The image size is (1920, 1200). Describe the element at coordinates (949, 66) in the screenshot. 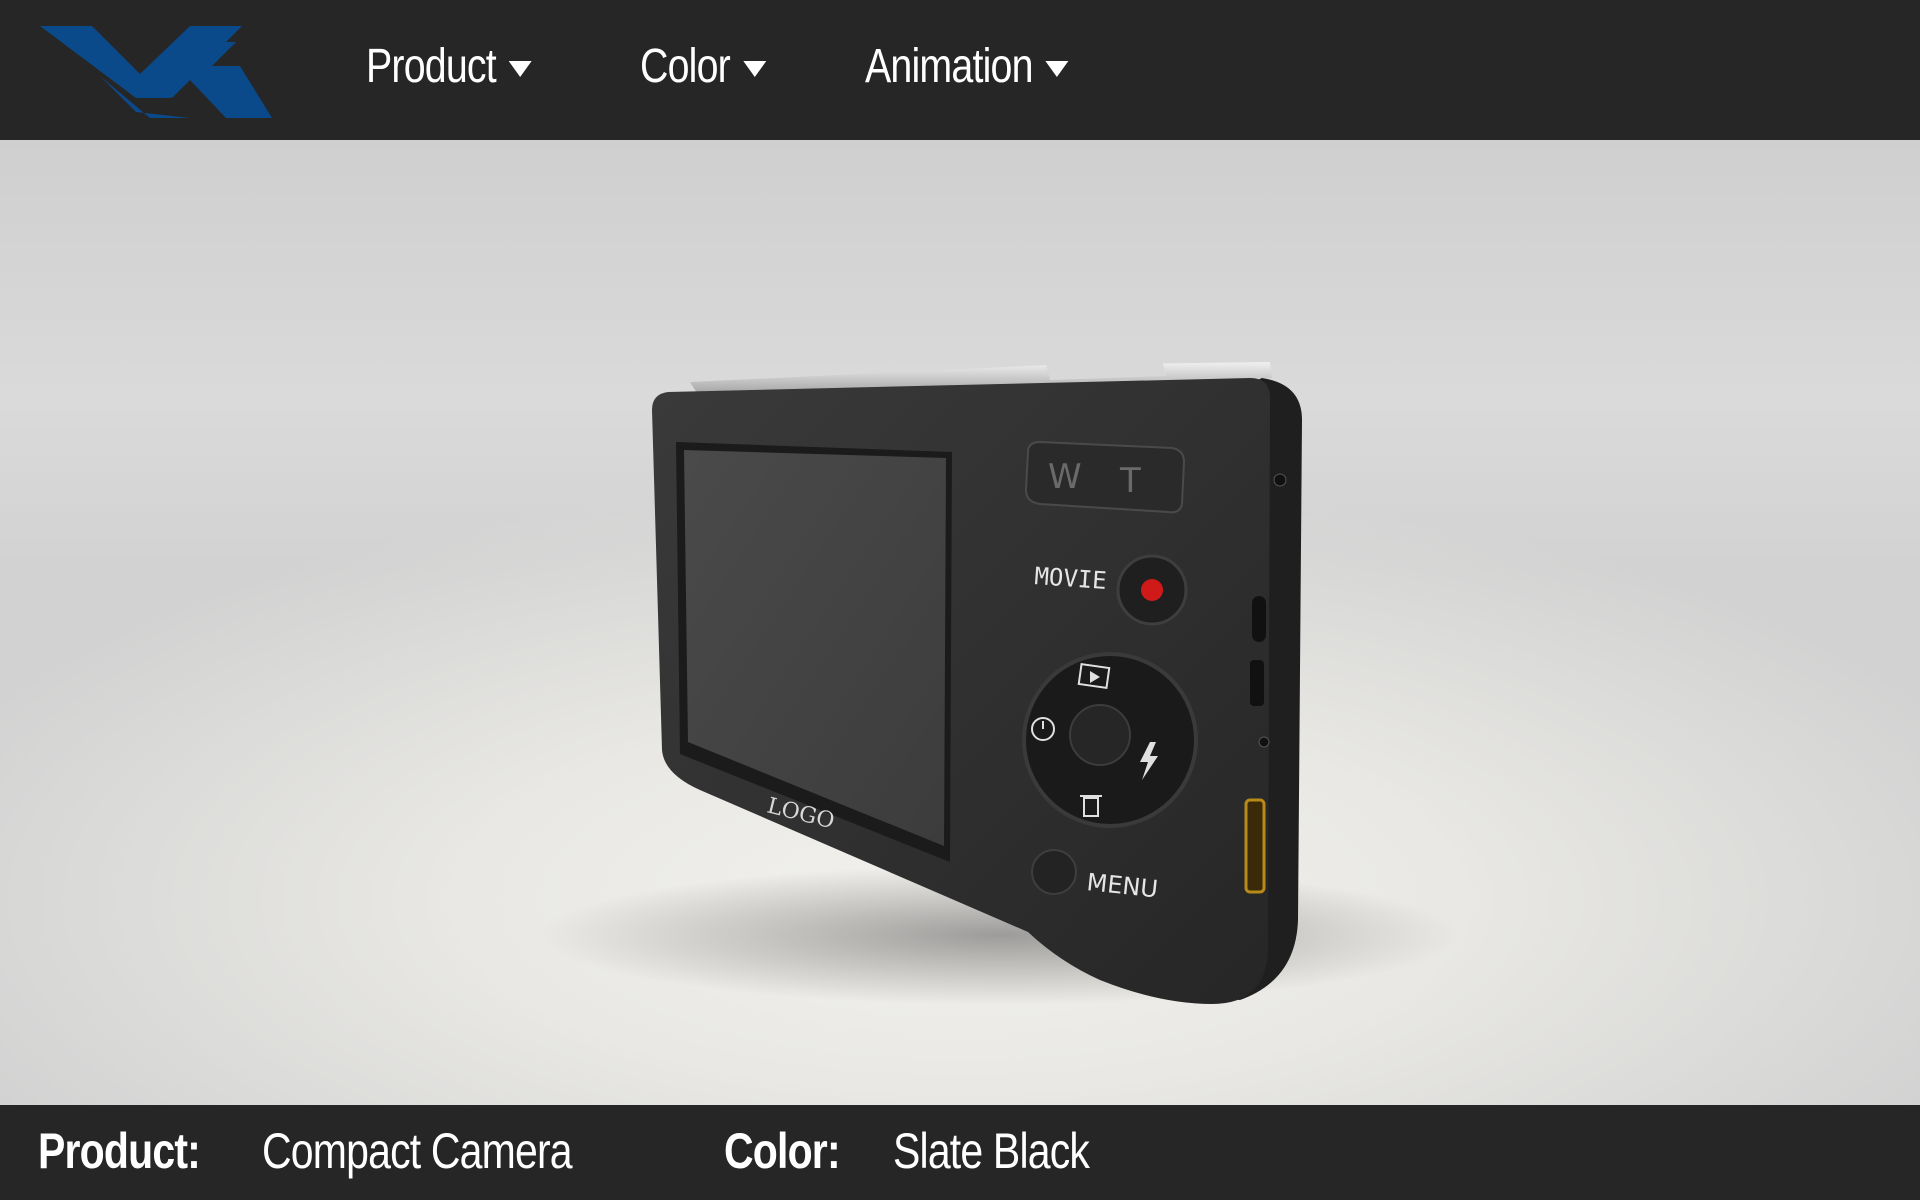

I see `animation-menu-label: Animation` at that location.